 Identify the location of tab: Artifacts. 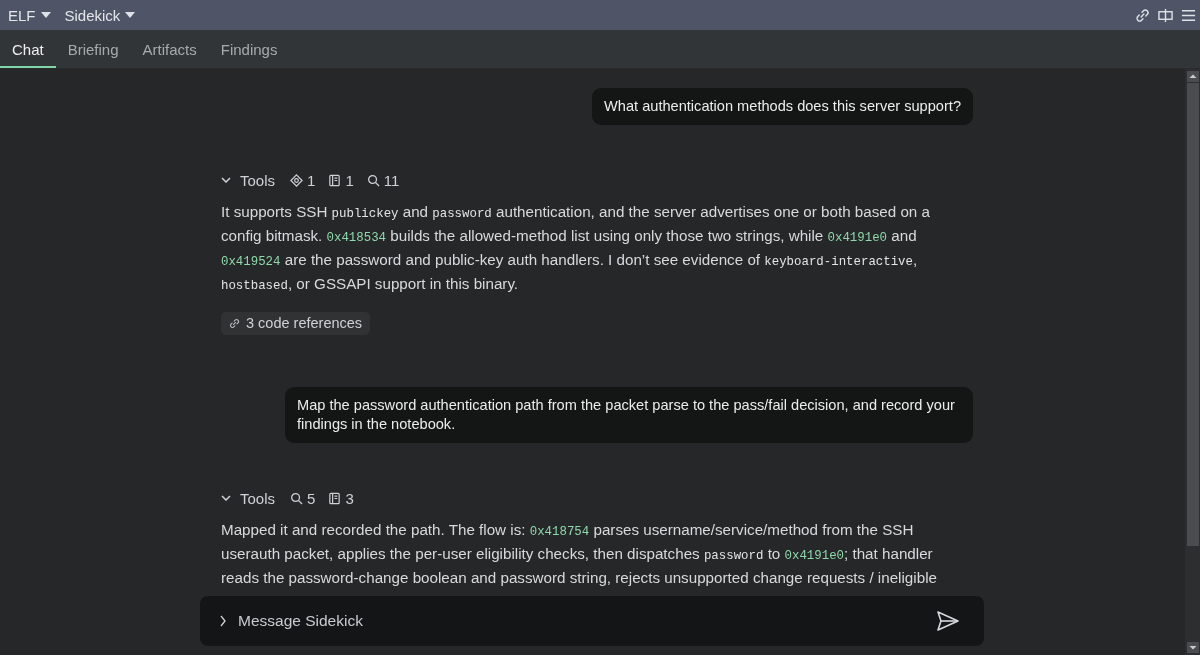
(169, 49).